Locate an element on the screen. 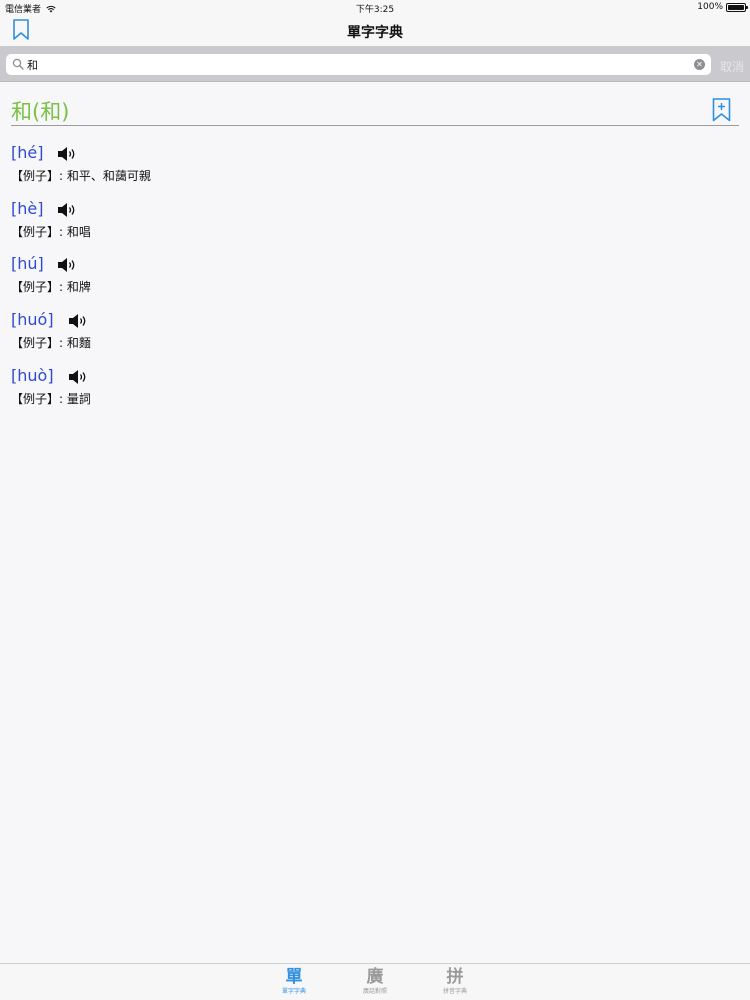  tab-label: 拼音字典 is located at coordinates (454, 991).